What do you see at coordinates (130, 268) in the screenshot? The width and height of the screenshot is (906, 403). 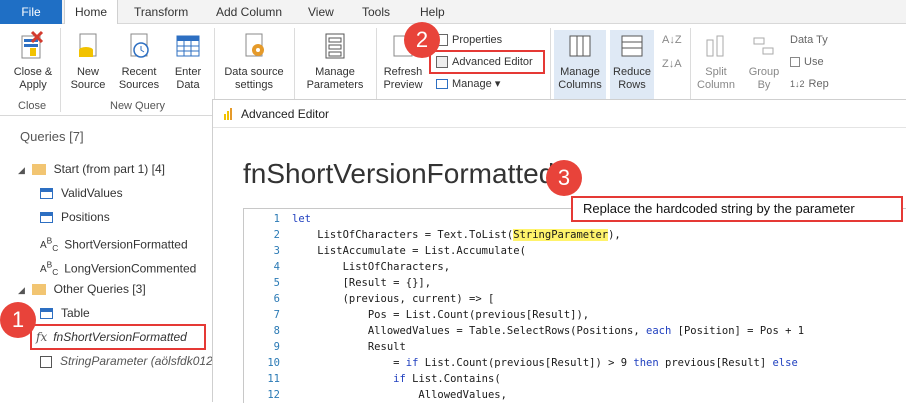 I see `query-label: LongVersionCommented` at bounding box center [130, 268].